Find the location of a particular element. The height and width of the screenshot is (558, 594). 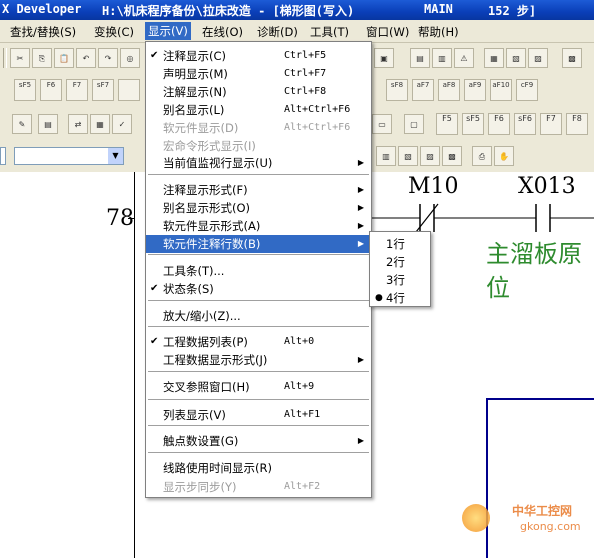

contact-nc-button: F6 is located at coordinates (499, 124).